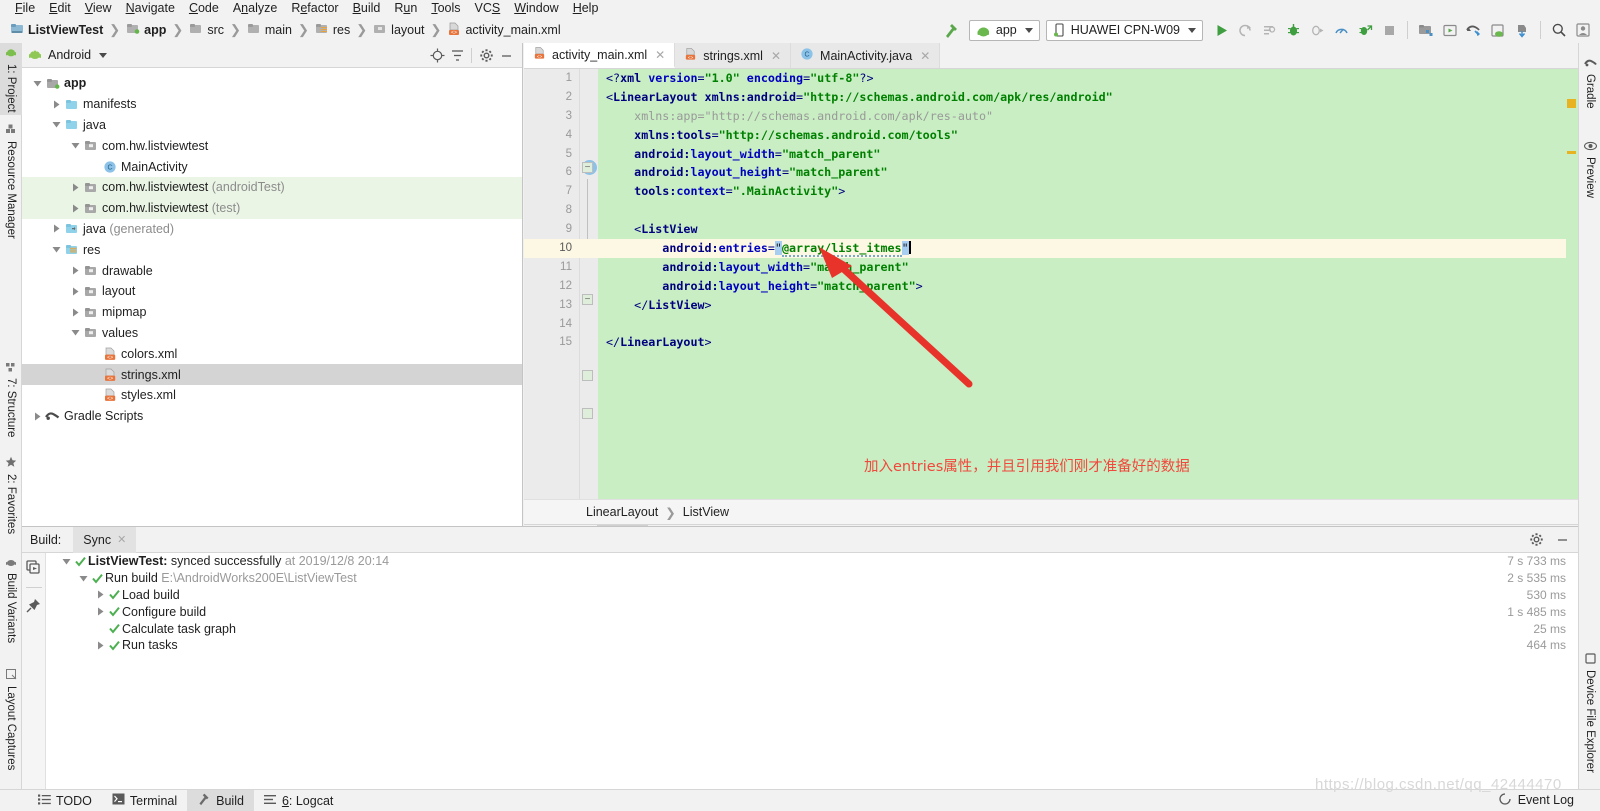 This screenshot has height=811, width=1600. Describe the element at coordinates (1589, 83) in the screenshot. I see `sidebar-tab-gradle: Gradle` at that location.